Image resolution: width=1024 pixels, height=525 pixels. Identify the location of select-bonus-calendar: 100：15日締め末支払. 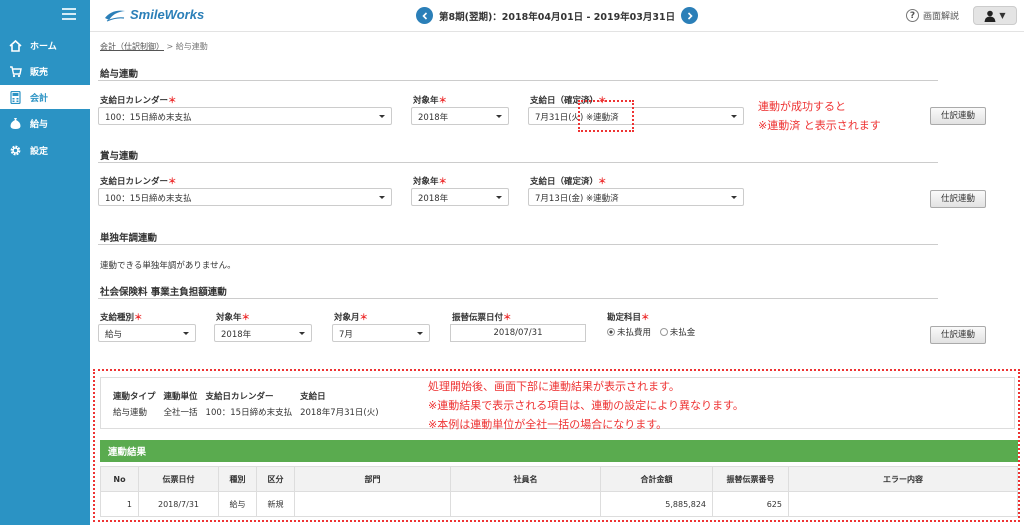
(245, 197).